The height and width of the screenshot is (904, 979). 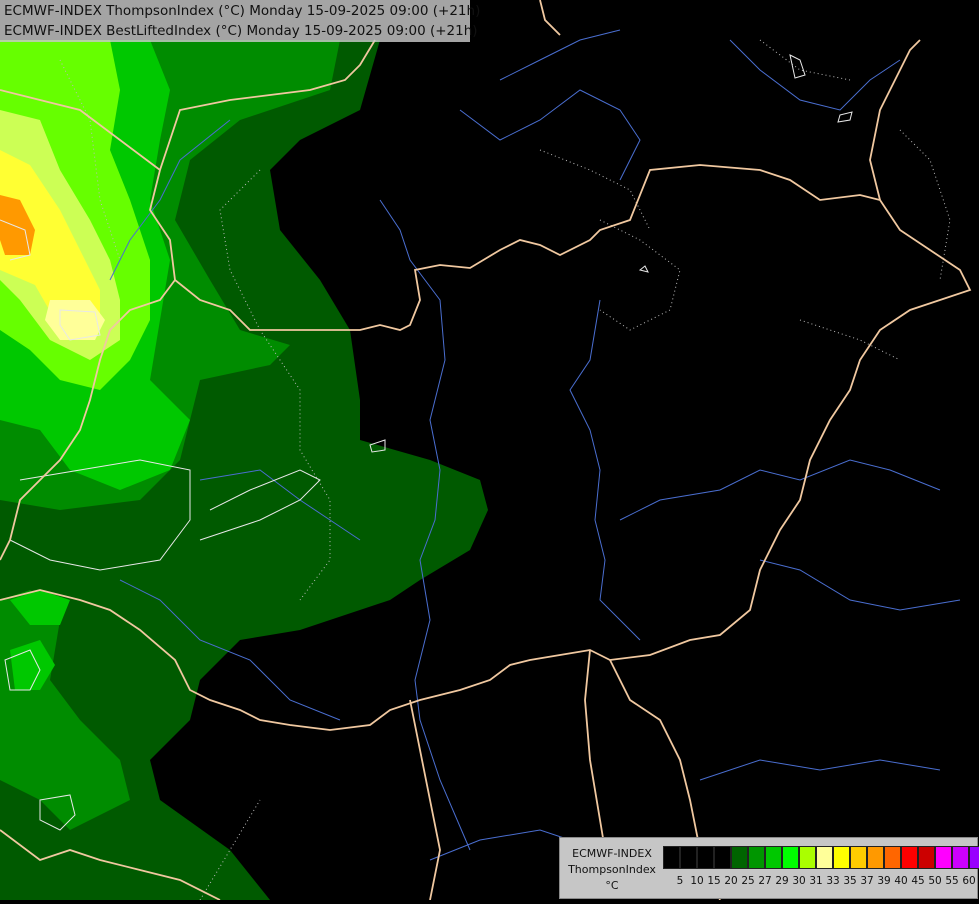 What do you see at coordinates (969, 881) in the screenshot?
I see `legend-tick-label: 60` at bounding box center [969, 881].